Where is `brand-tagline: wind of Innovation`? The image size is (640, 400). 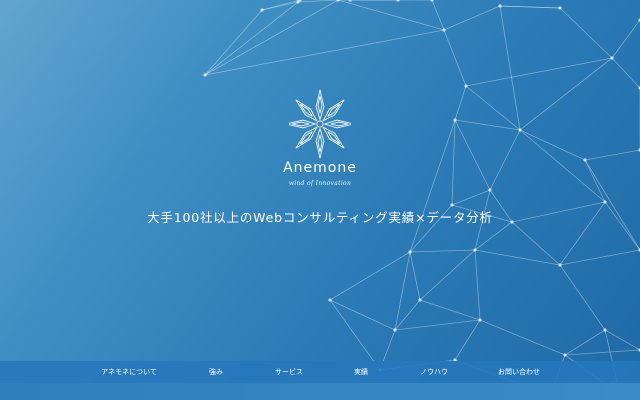
brand-tagline: wind of Innovation is located at coordinates (320, 183).